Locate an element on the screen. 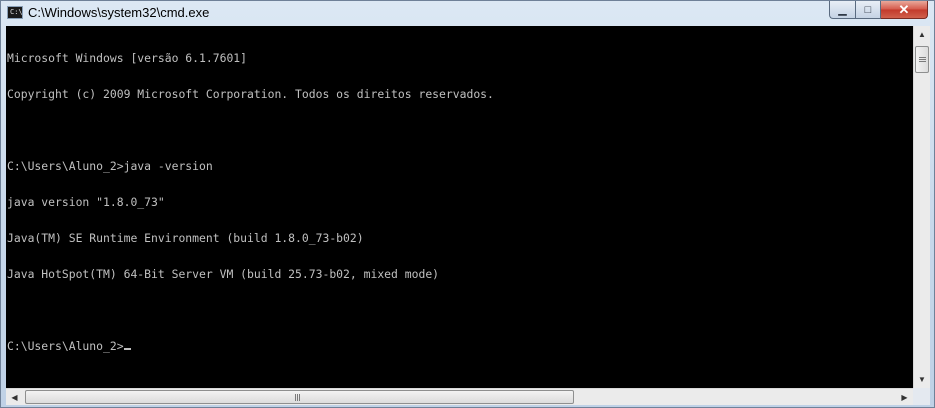 The height and width of the screenshot is (408, 935). right-arrow-icon: ▶ is located at coordinates (904, 397).